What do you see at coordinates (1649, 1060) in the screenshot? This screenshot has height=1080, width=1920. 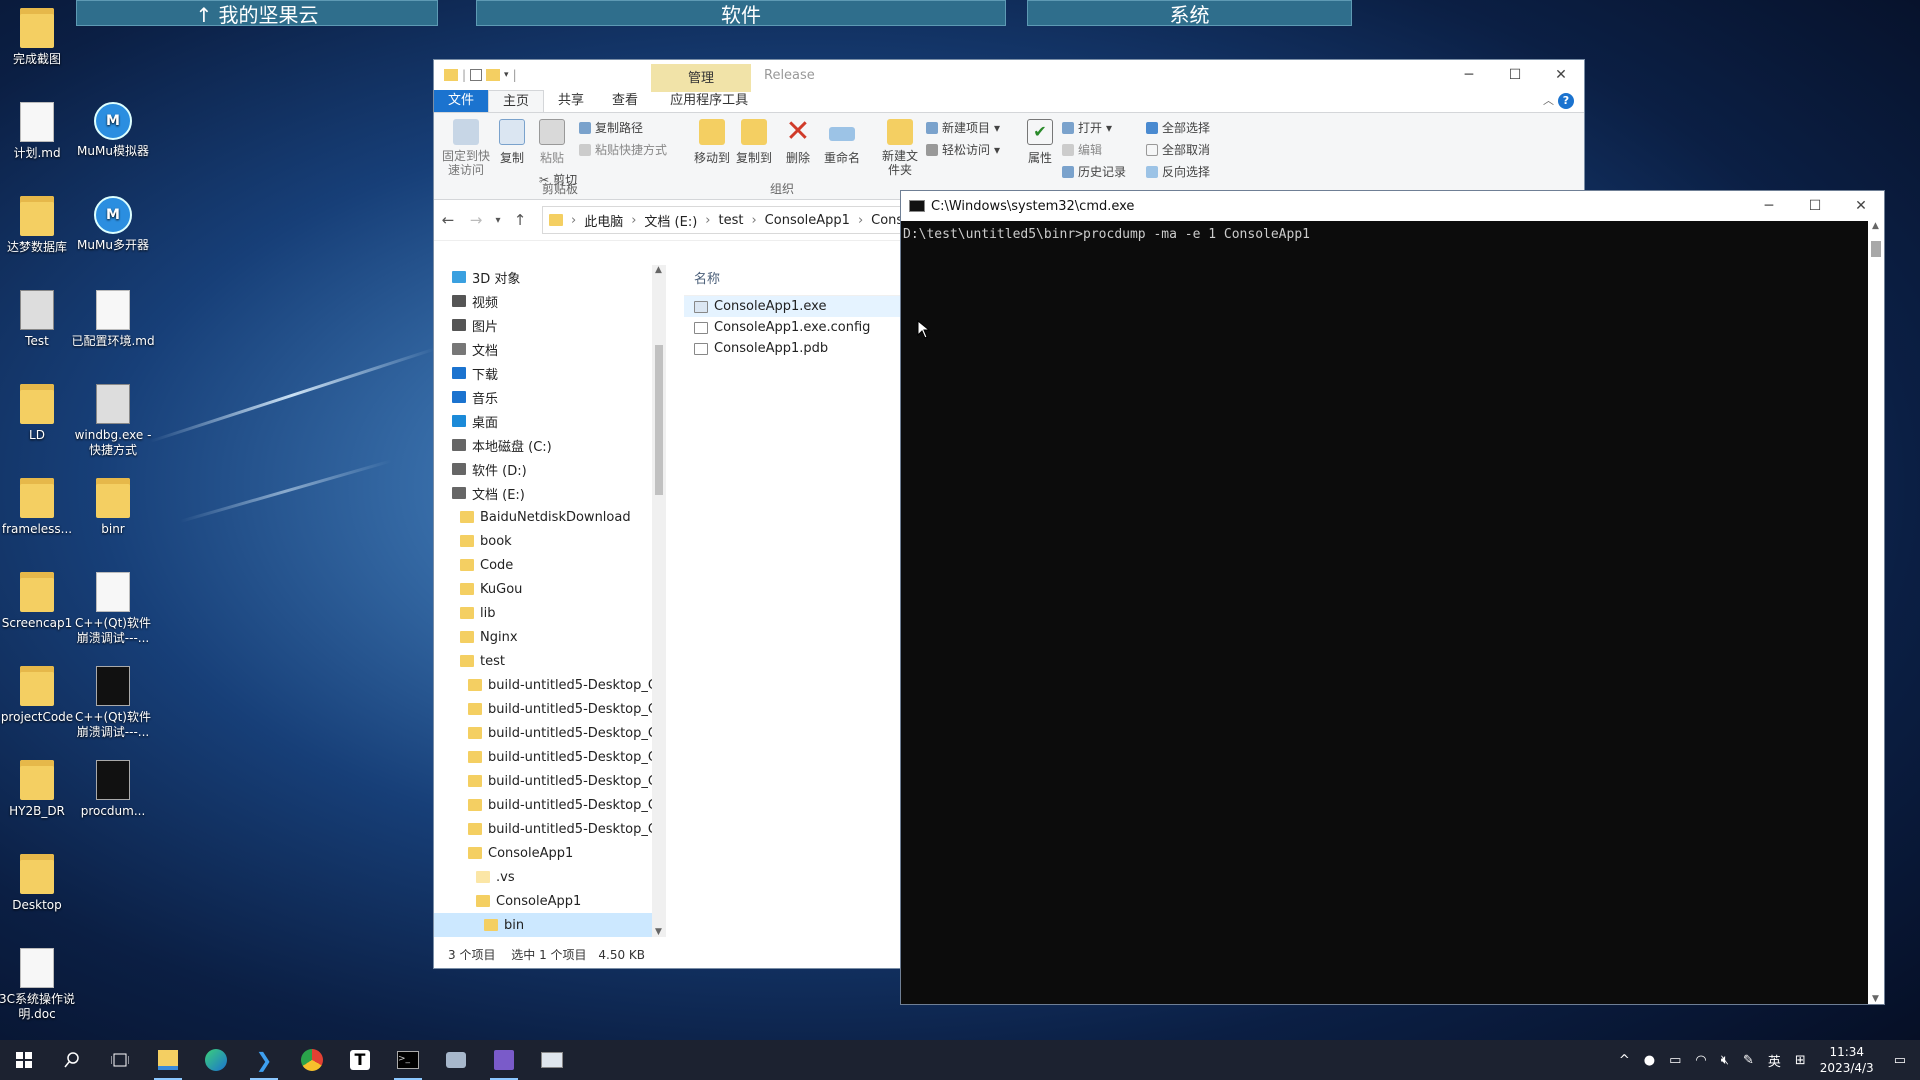 I see `qq-icon: ●` at bounding box center [1649, 1060].